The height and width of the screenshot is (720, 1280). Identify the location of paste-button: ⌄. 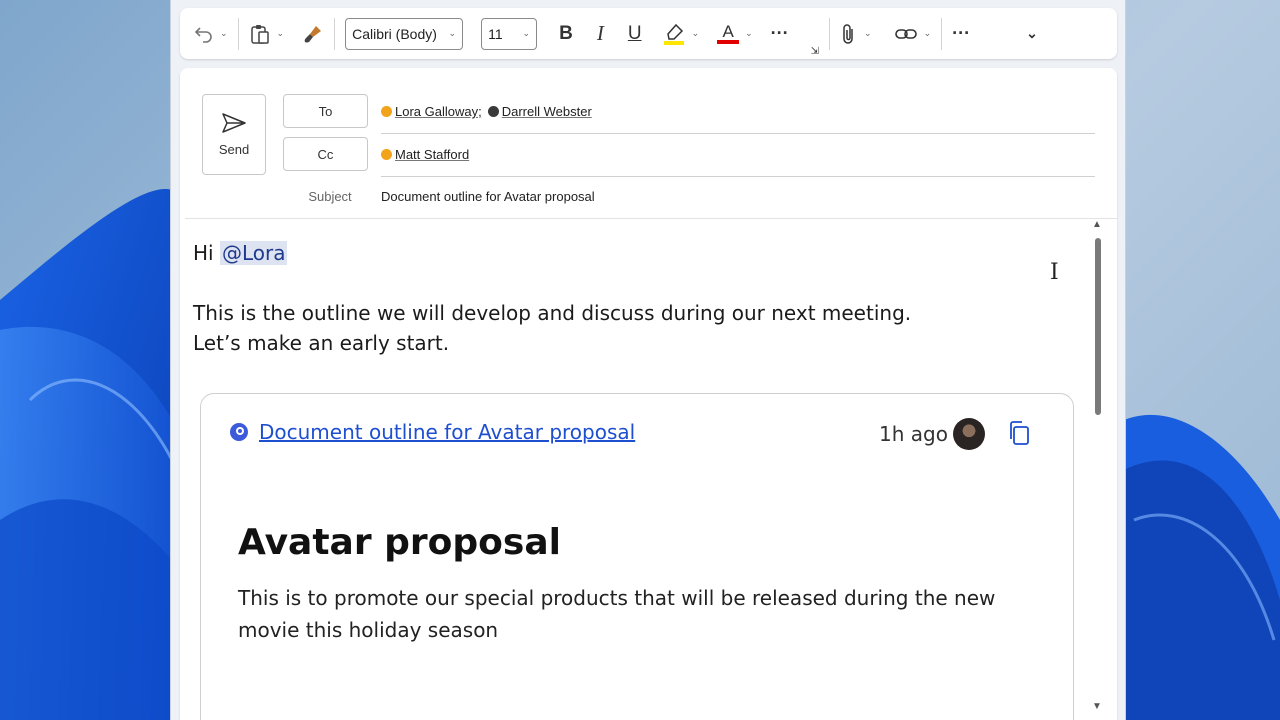
(267, 34).